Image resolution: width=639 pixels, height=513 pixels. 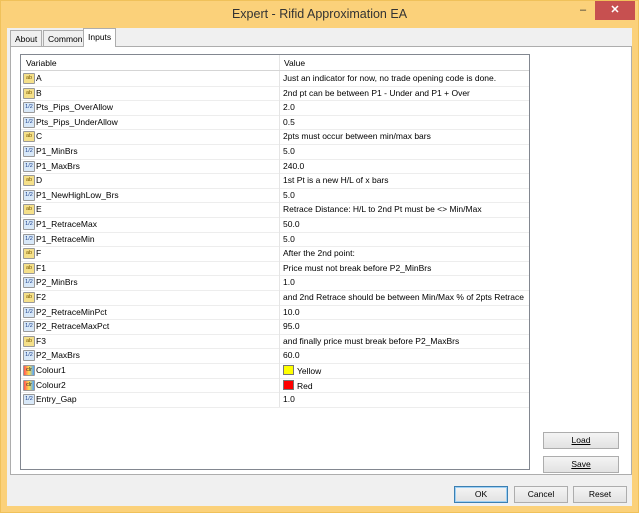 What do you see at coordinates (57, 282) in the screenshot?
I see `variable-name: P2_MinBrs` at bounding box center [57, 282].